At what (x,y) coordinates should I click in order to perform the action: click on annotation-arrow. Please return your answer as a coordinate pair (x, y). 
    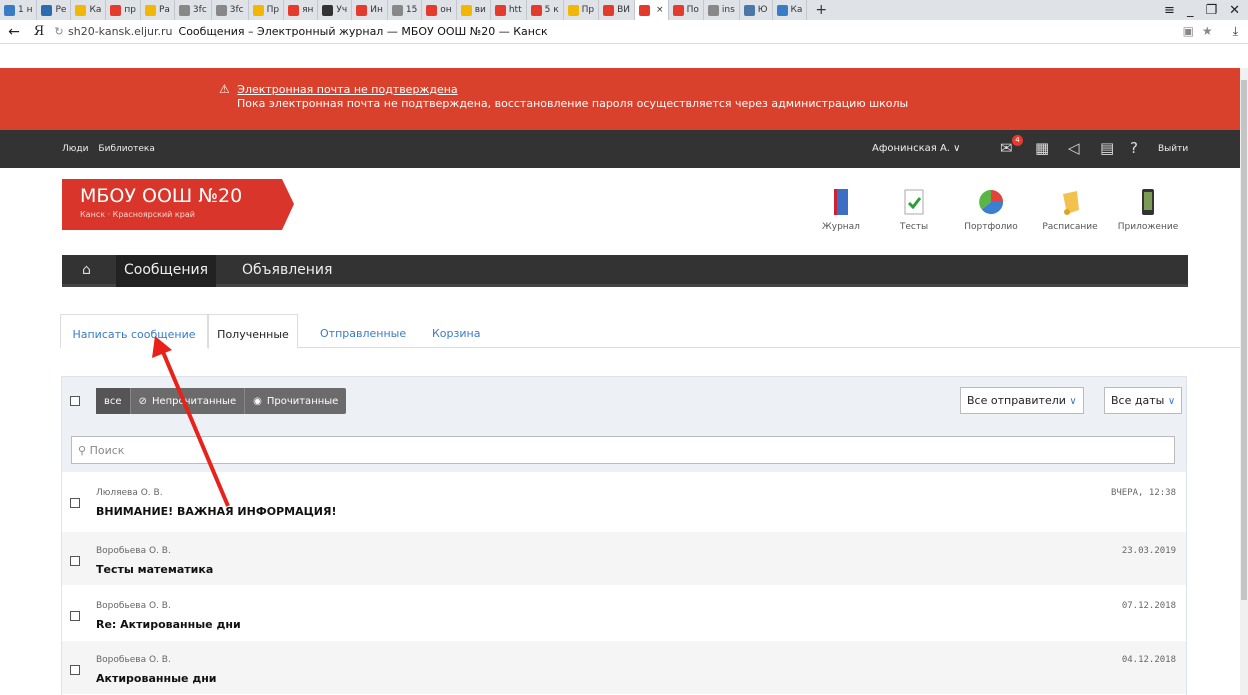
    Looking at the image, I should click on (191, 421).